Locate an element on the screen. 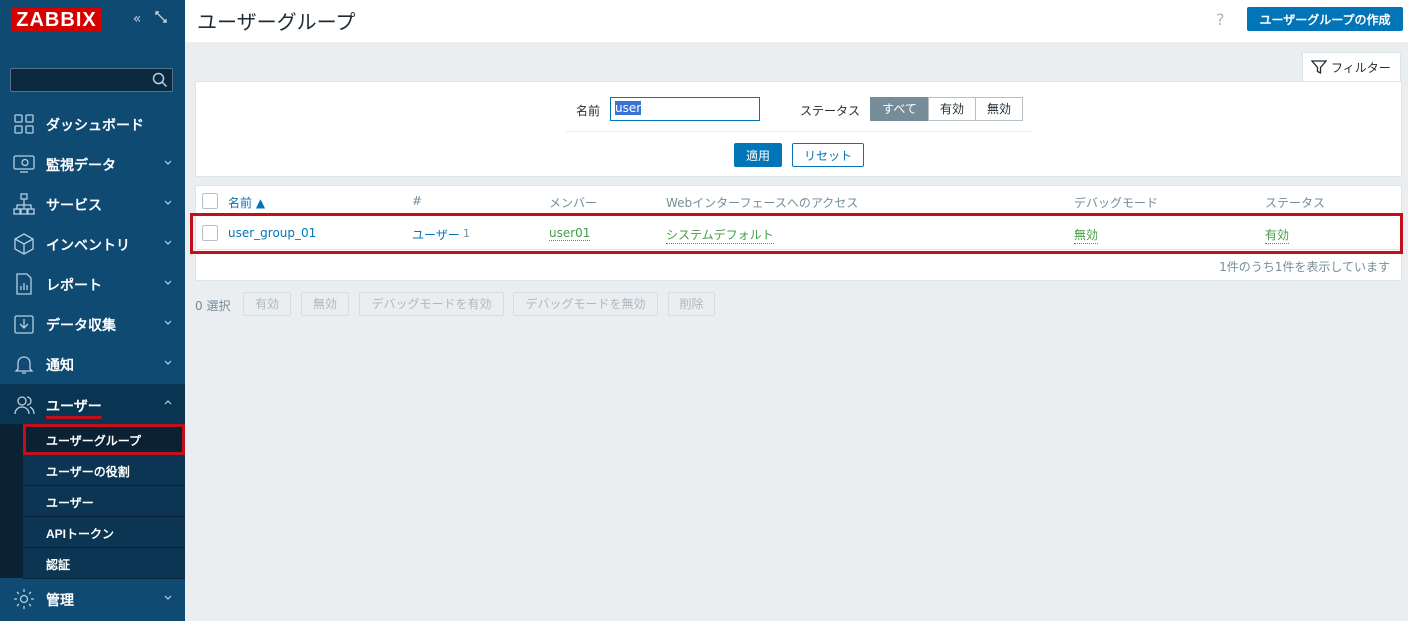  chevron-up-icon is located at coordinates (168, 402).